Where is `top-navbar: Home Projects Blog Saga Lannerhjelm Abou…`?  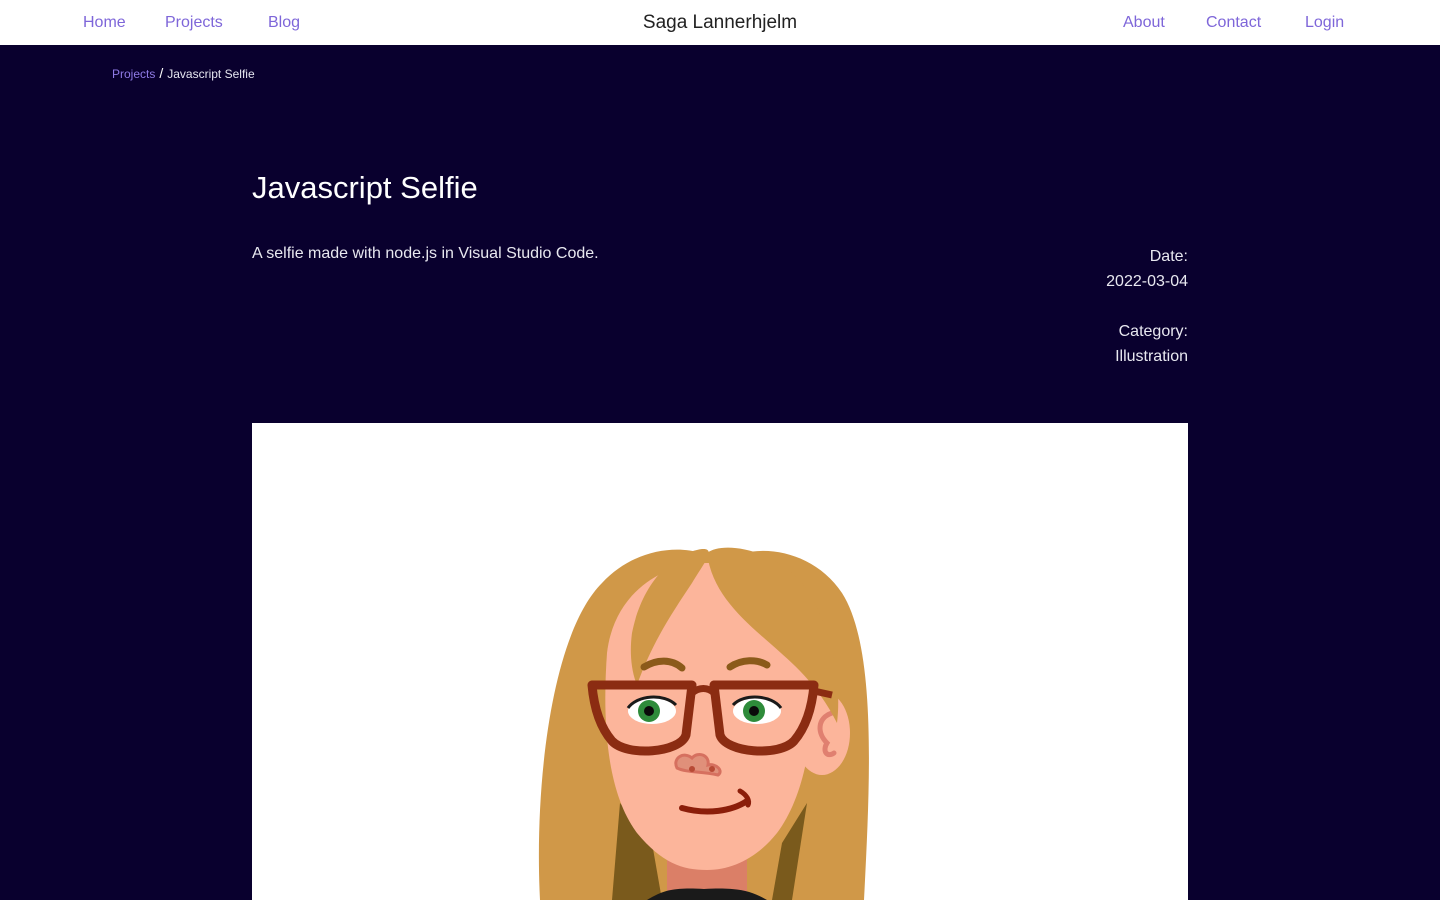 top-navbar: Home Projects Blog Saga Lannerhjelm Abou… is located at coordinates (720, 22).